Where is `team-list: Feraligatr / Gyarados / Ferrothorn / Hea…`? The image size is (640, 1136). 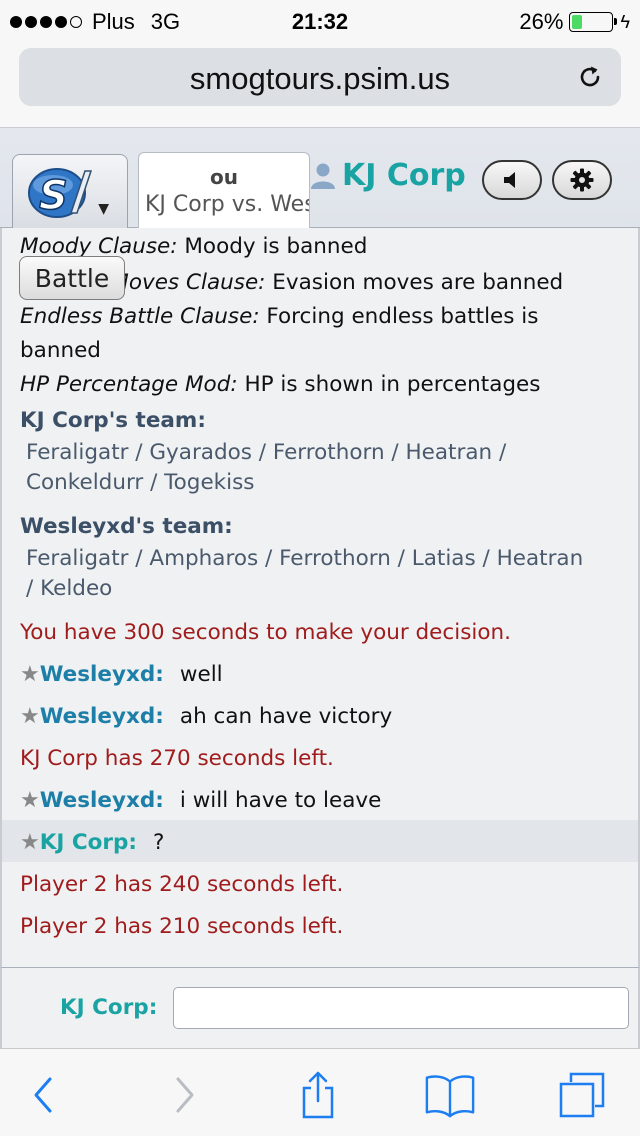 team-list: Feraligatr / Gyarados / Ferrothorn / Hea… is located at coordinates (266, 452).